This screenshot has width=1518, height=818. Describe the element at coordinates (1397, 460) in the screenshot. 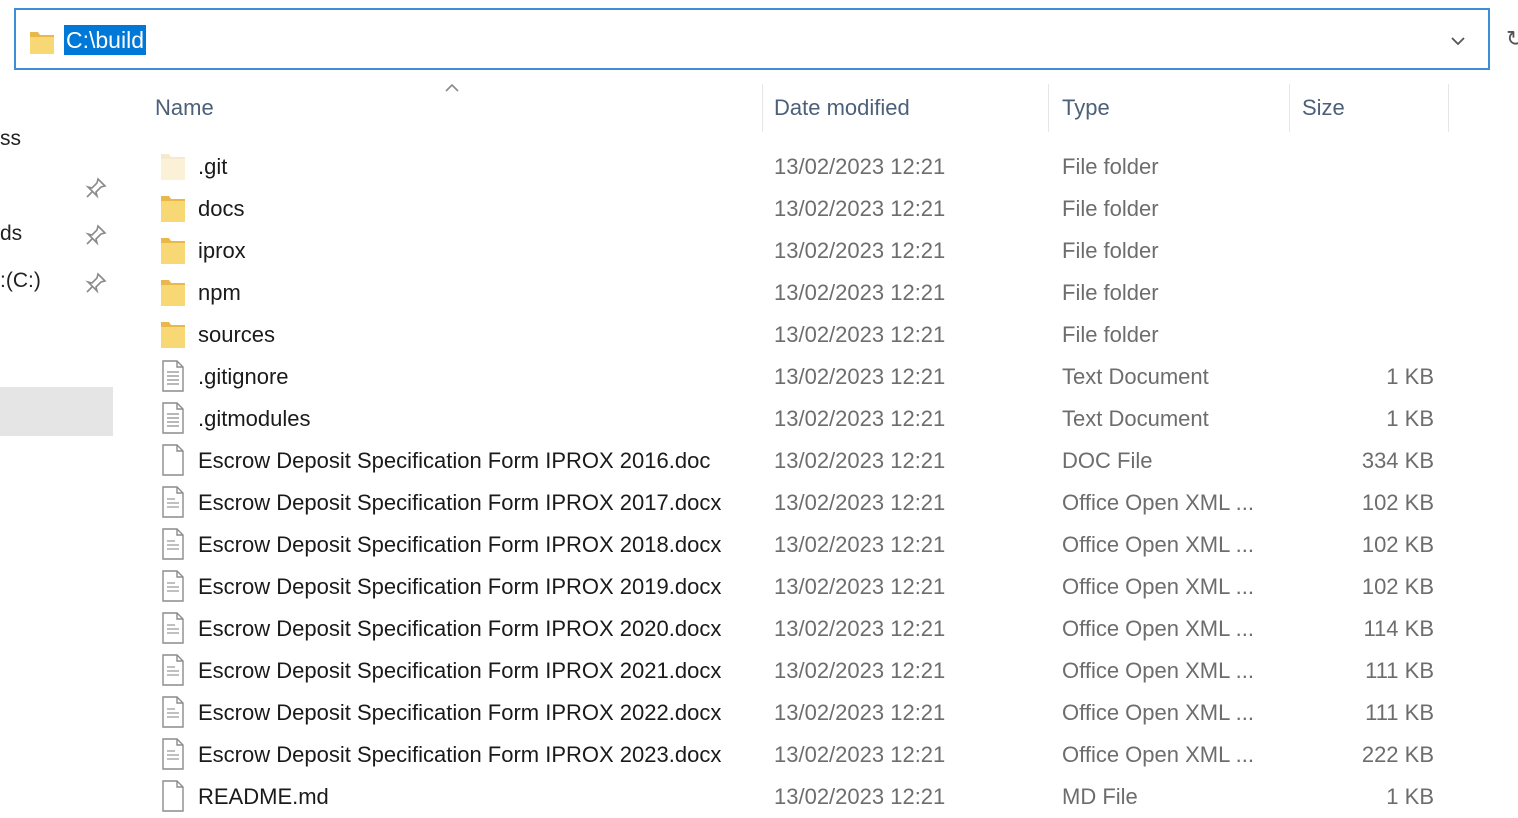

I see `file-size: 334 KB` at that location.